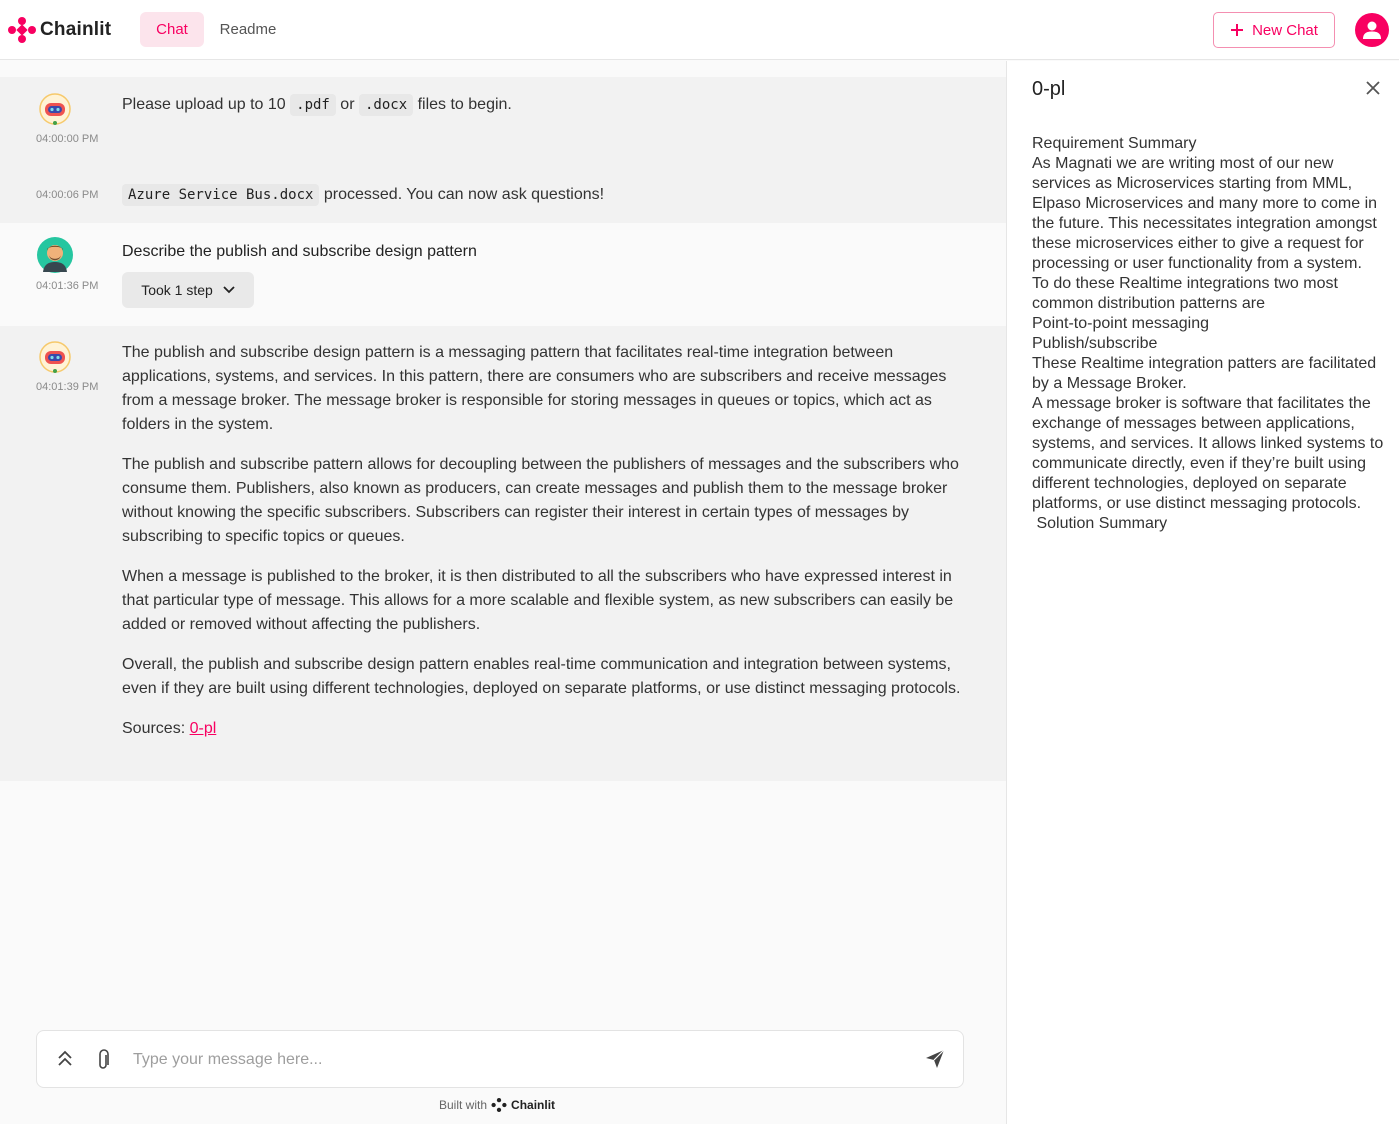  Describe the element at coordinates (347, 104) in the screenshot. I see `text-segment: or` at that location.